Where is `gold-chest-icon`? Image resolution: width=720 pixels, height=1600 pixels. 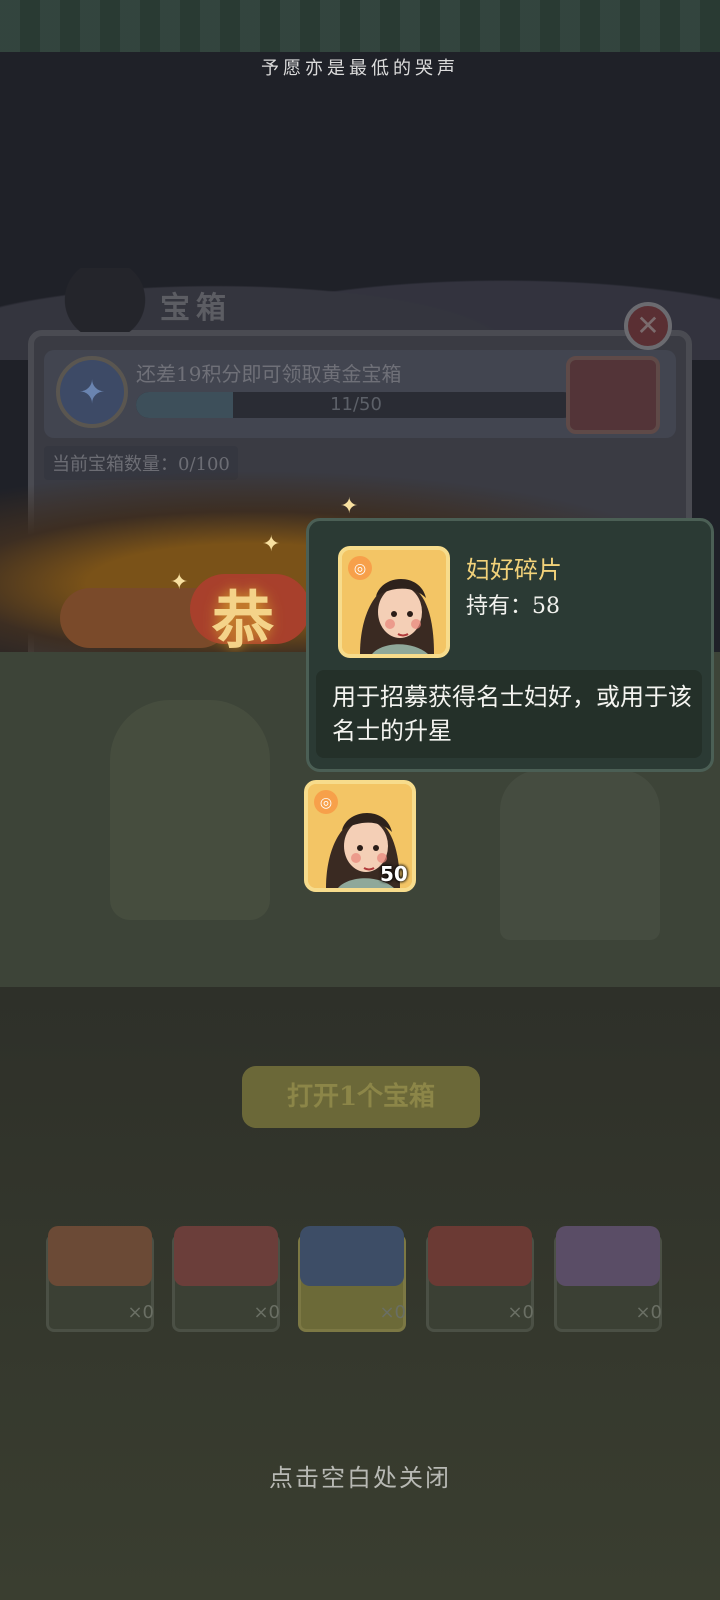 gold-chest-icon is located at coordinates (613, 395).